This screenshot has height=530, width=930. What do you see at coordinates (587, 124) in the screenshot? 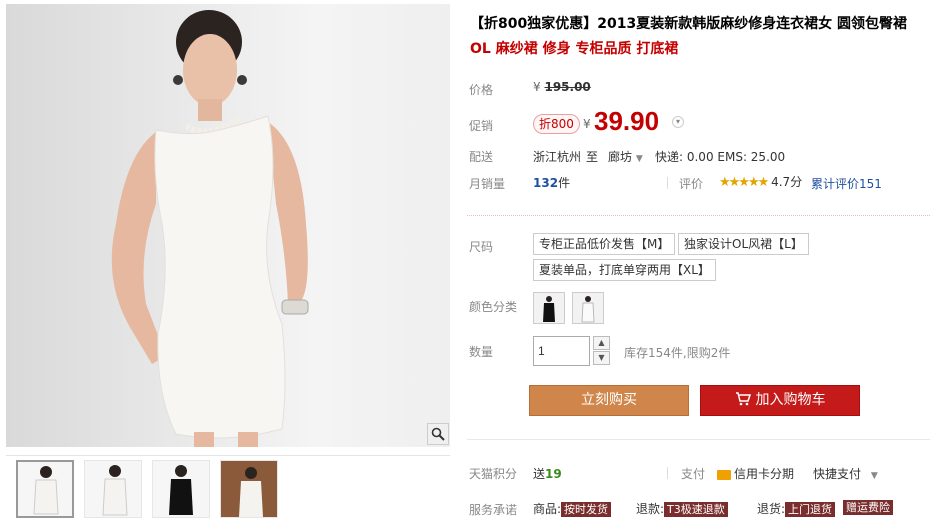
I see `promo-currency: ¥` at bounding box center [587, 124].